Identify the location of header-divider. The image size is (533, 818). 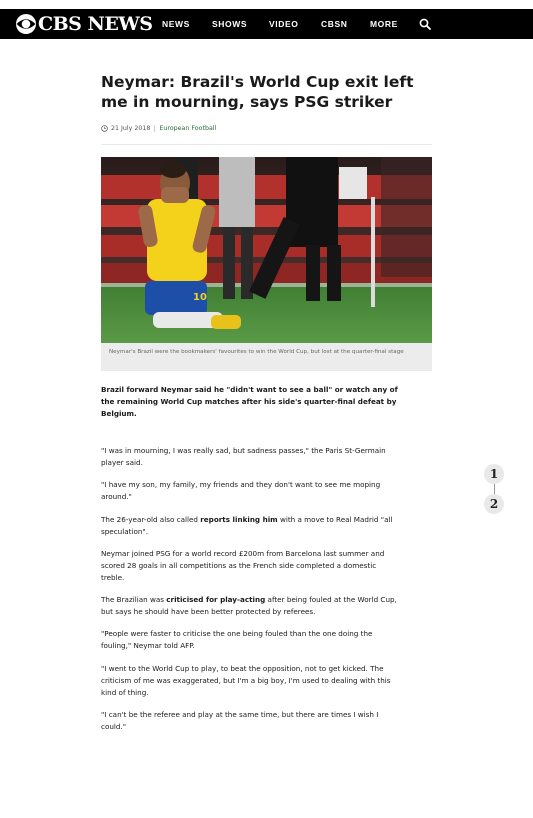
(266, 144).